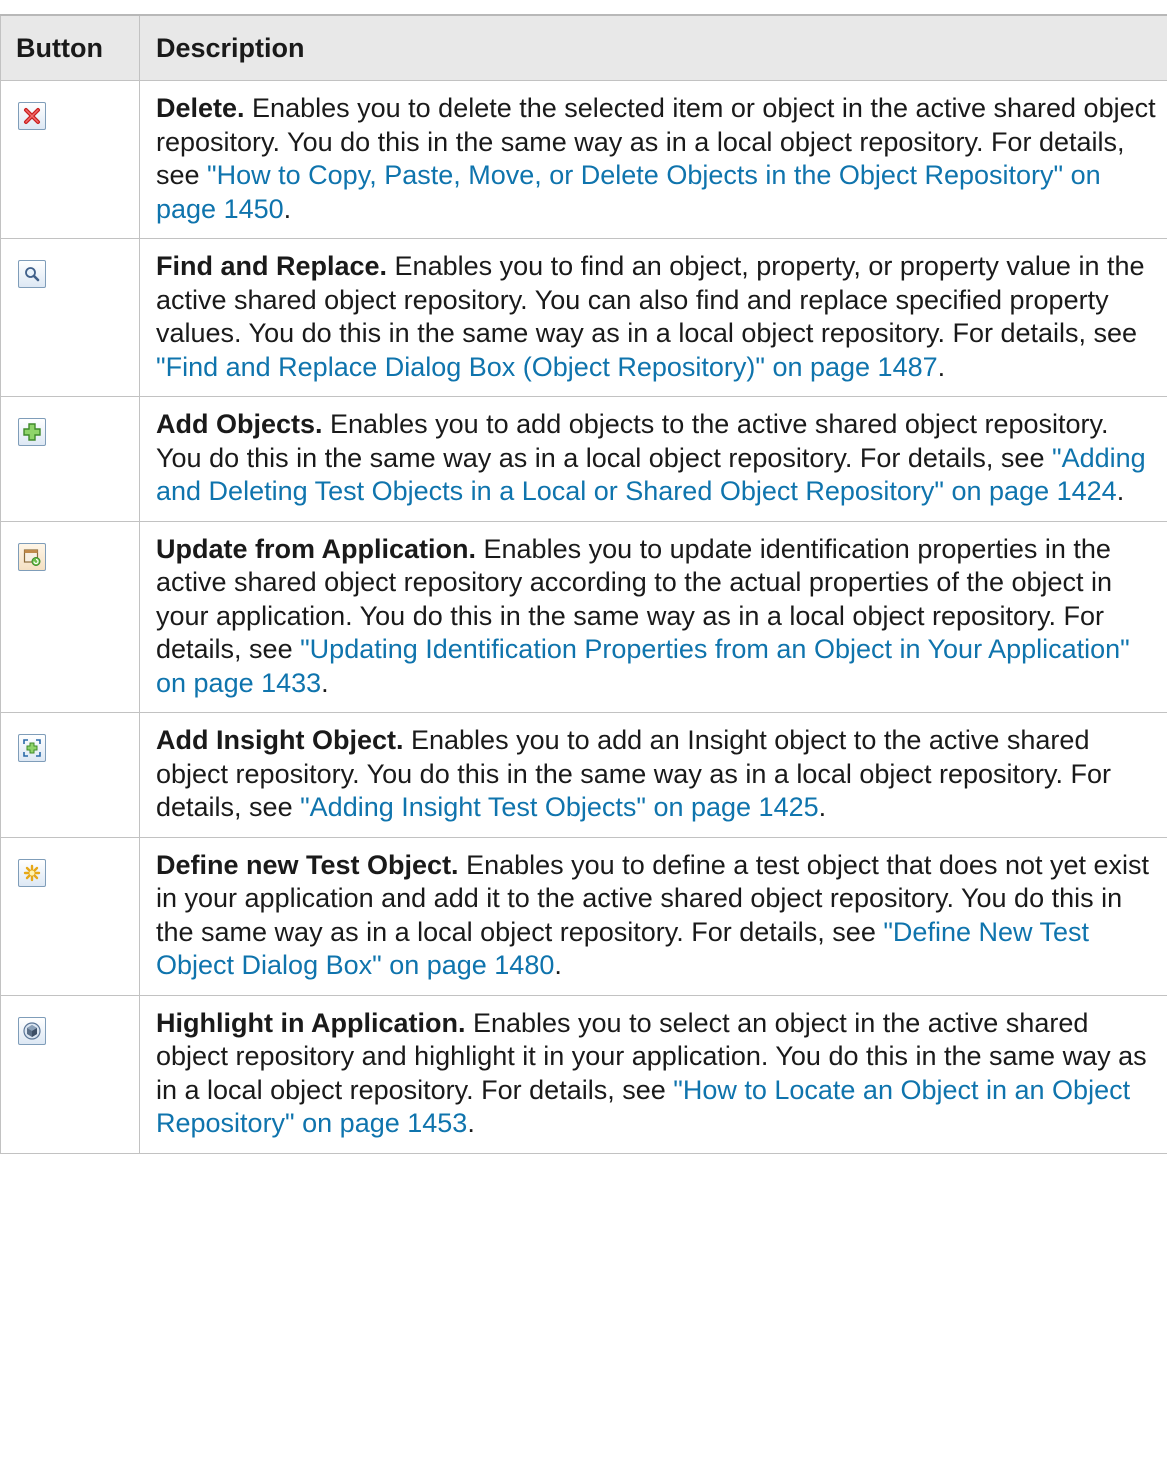 The height and width of the screenshot is (1473, 1167). I want to click on delete-icon, so click(32, 116).